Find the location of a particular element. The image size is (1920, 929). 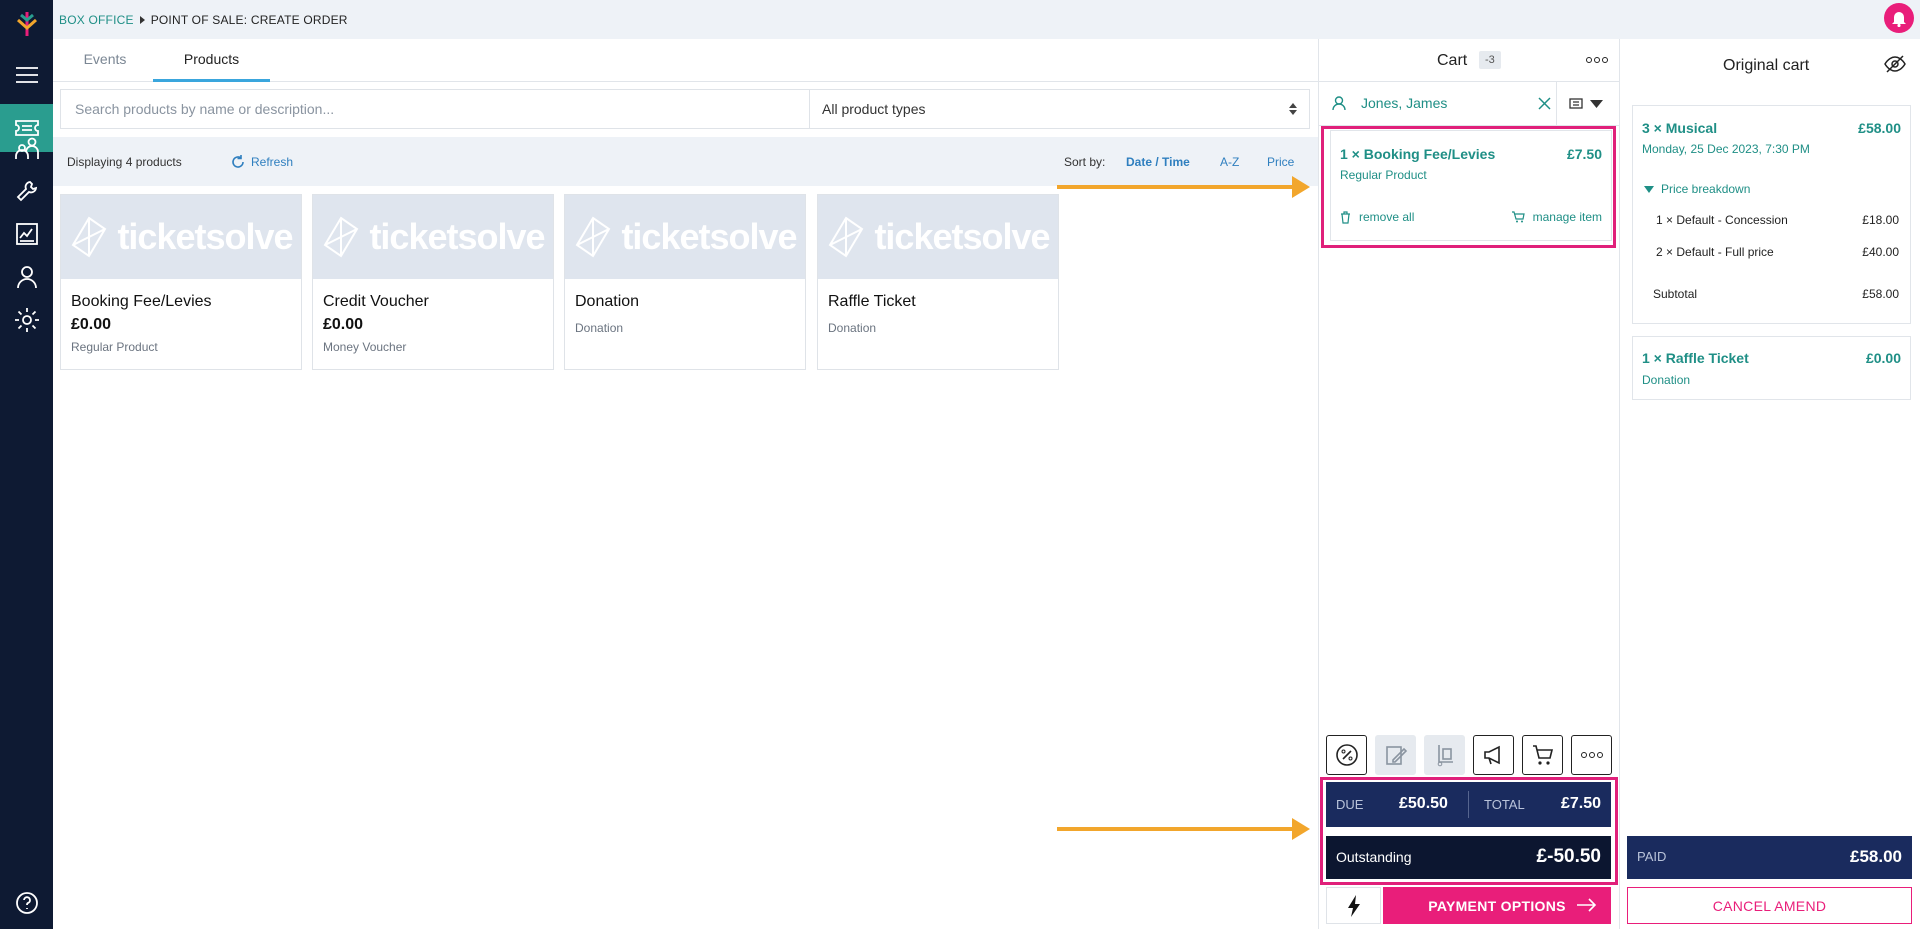

product-name: Donation is located at coordinates (607, 301).